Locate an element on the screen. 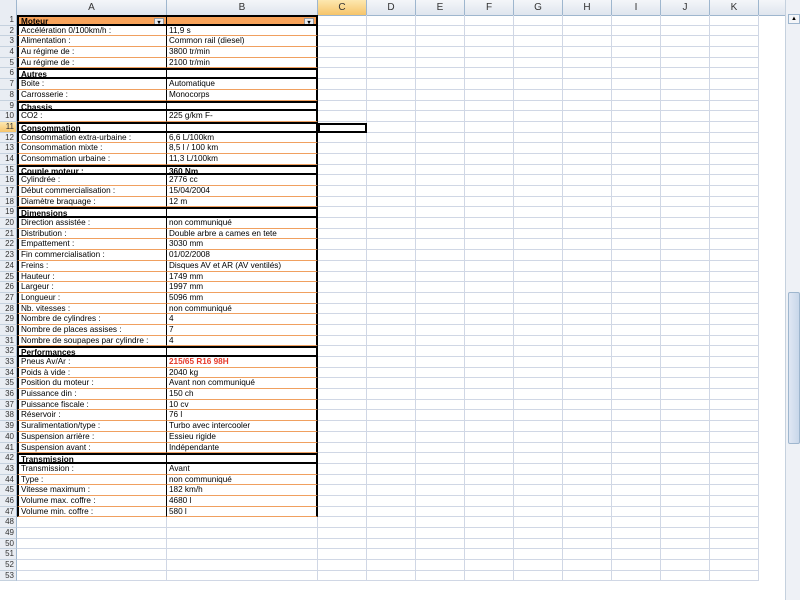  row-header: 45 is located at coordinates (8, 490).